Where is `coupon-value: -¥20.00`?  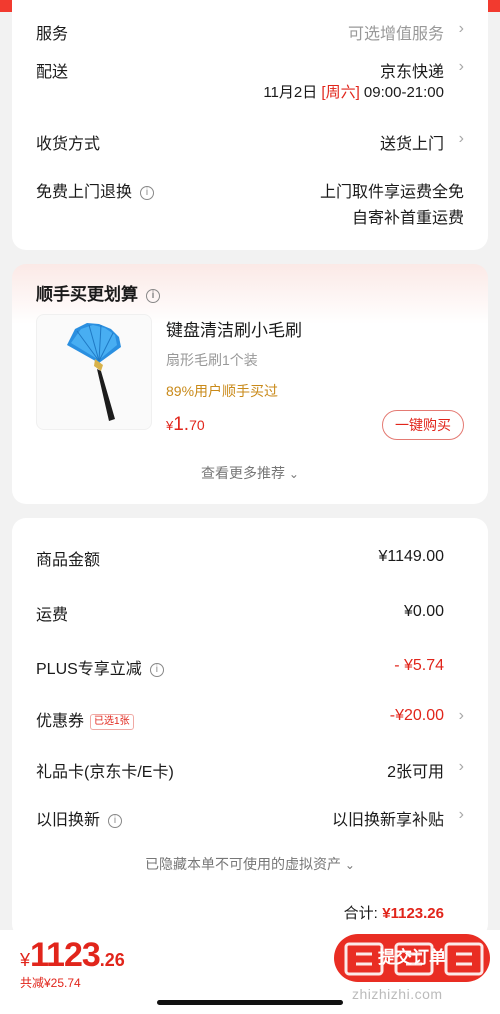 coupon-value: -¥20.00 is located at coordinates (416, 715).